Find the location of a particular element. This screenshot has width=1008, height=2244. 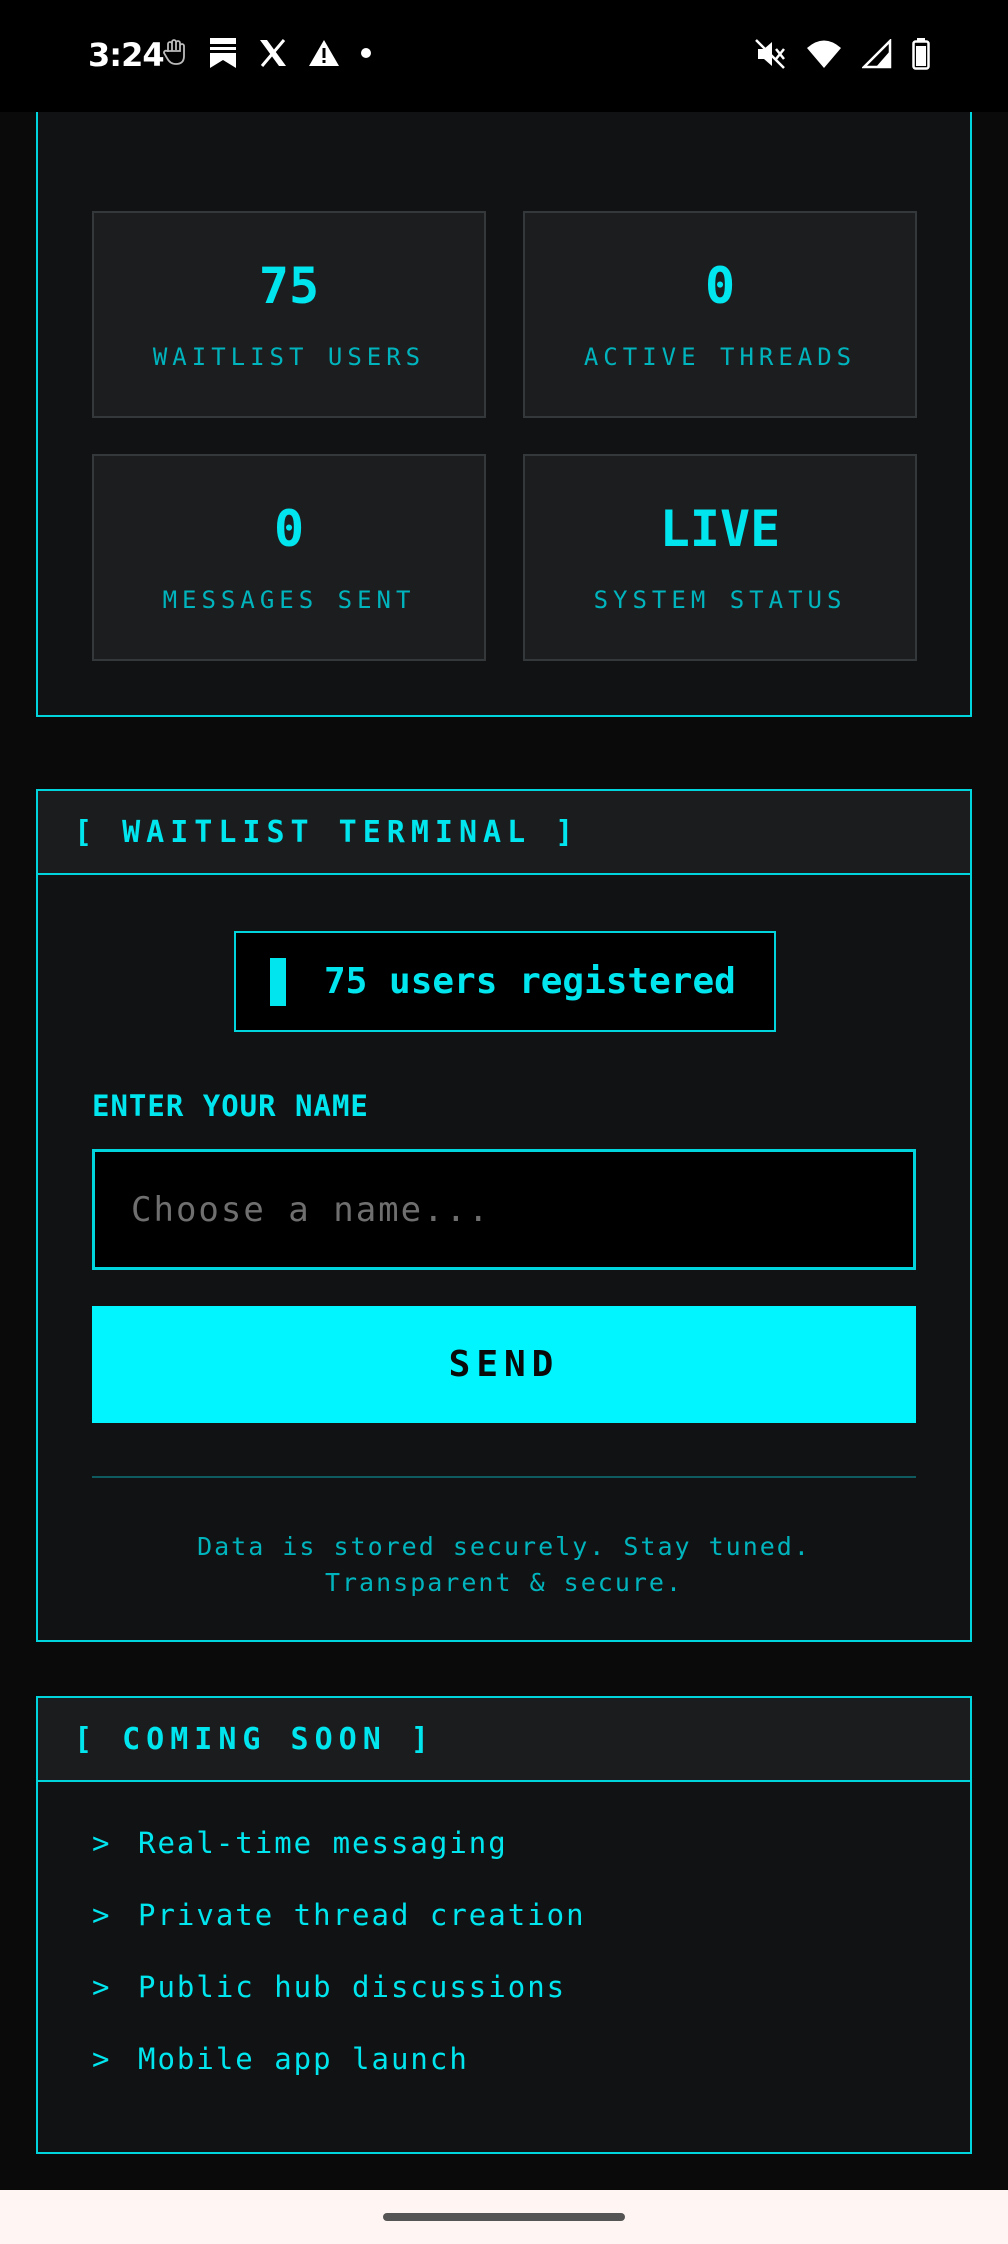

gesture-nav-bar is located at coordinates (504, 2217).